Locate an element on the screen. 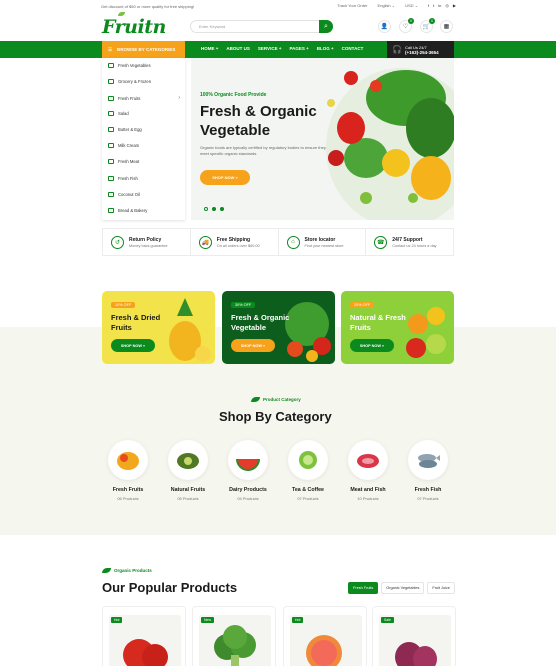 Image resolution: width=556 pixels, height=666 pixels. logo: Fruitn is located at coordinates (134, 25).